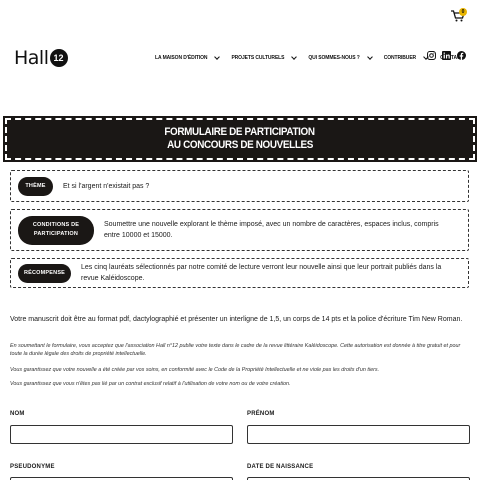 This screenshot has height=480, width=480. I want to click on nav-item-projets-culturels: Projets culturels, so click(264, 57).